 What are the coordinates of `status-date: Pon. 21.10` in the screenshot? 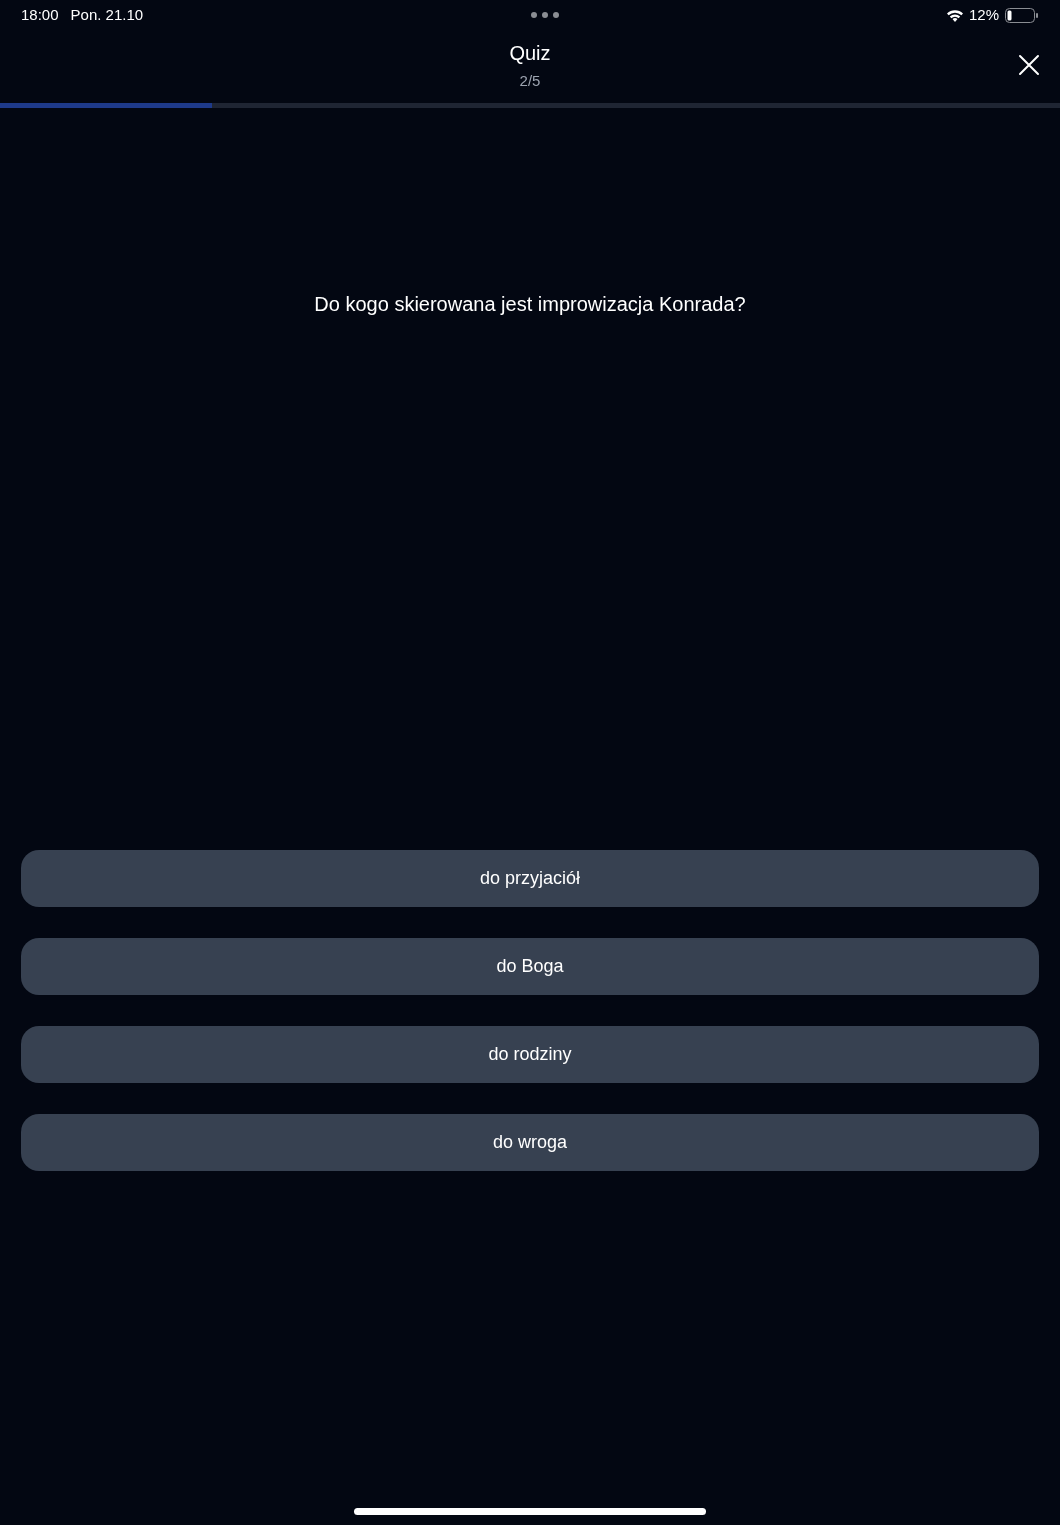 It's located at (107, 14).